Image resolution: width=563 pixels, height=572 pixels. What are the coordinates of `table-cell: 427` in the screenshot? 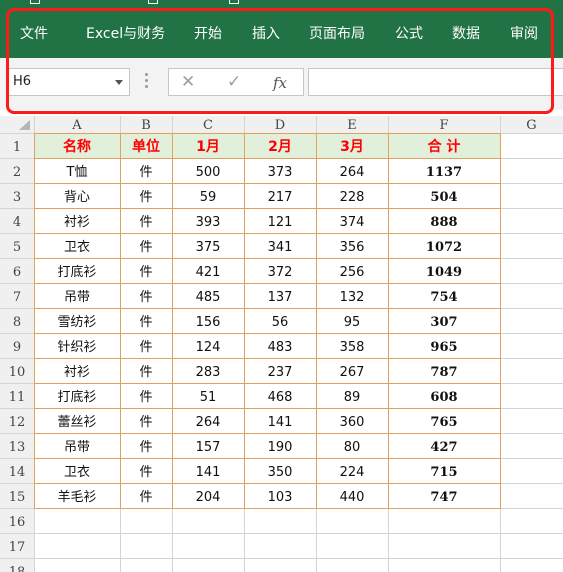 It's located at (443, 447).